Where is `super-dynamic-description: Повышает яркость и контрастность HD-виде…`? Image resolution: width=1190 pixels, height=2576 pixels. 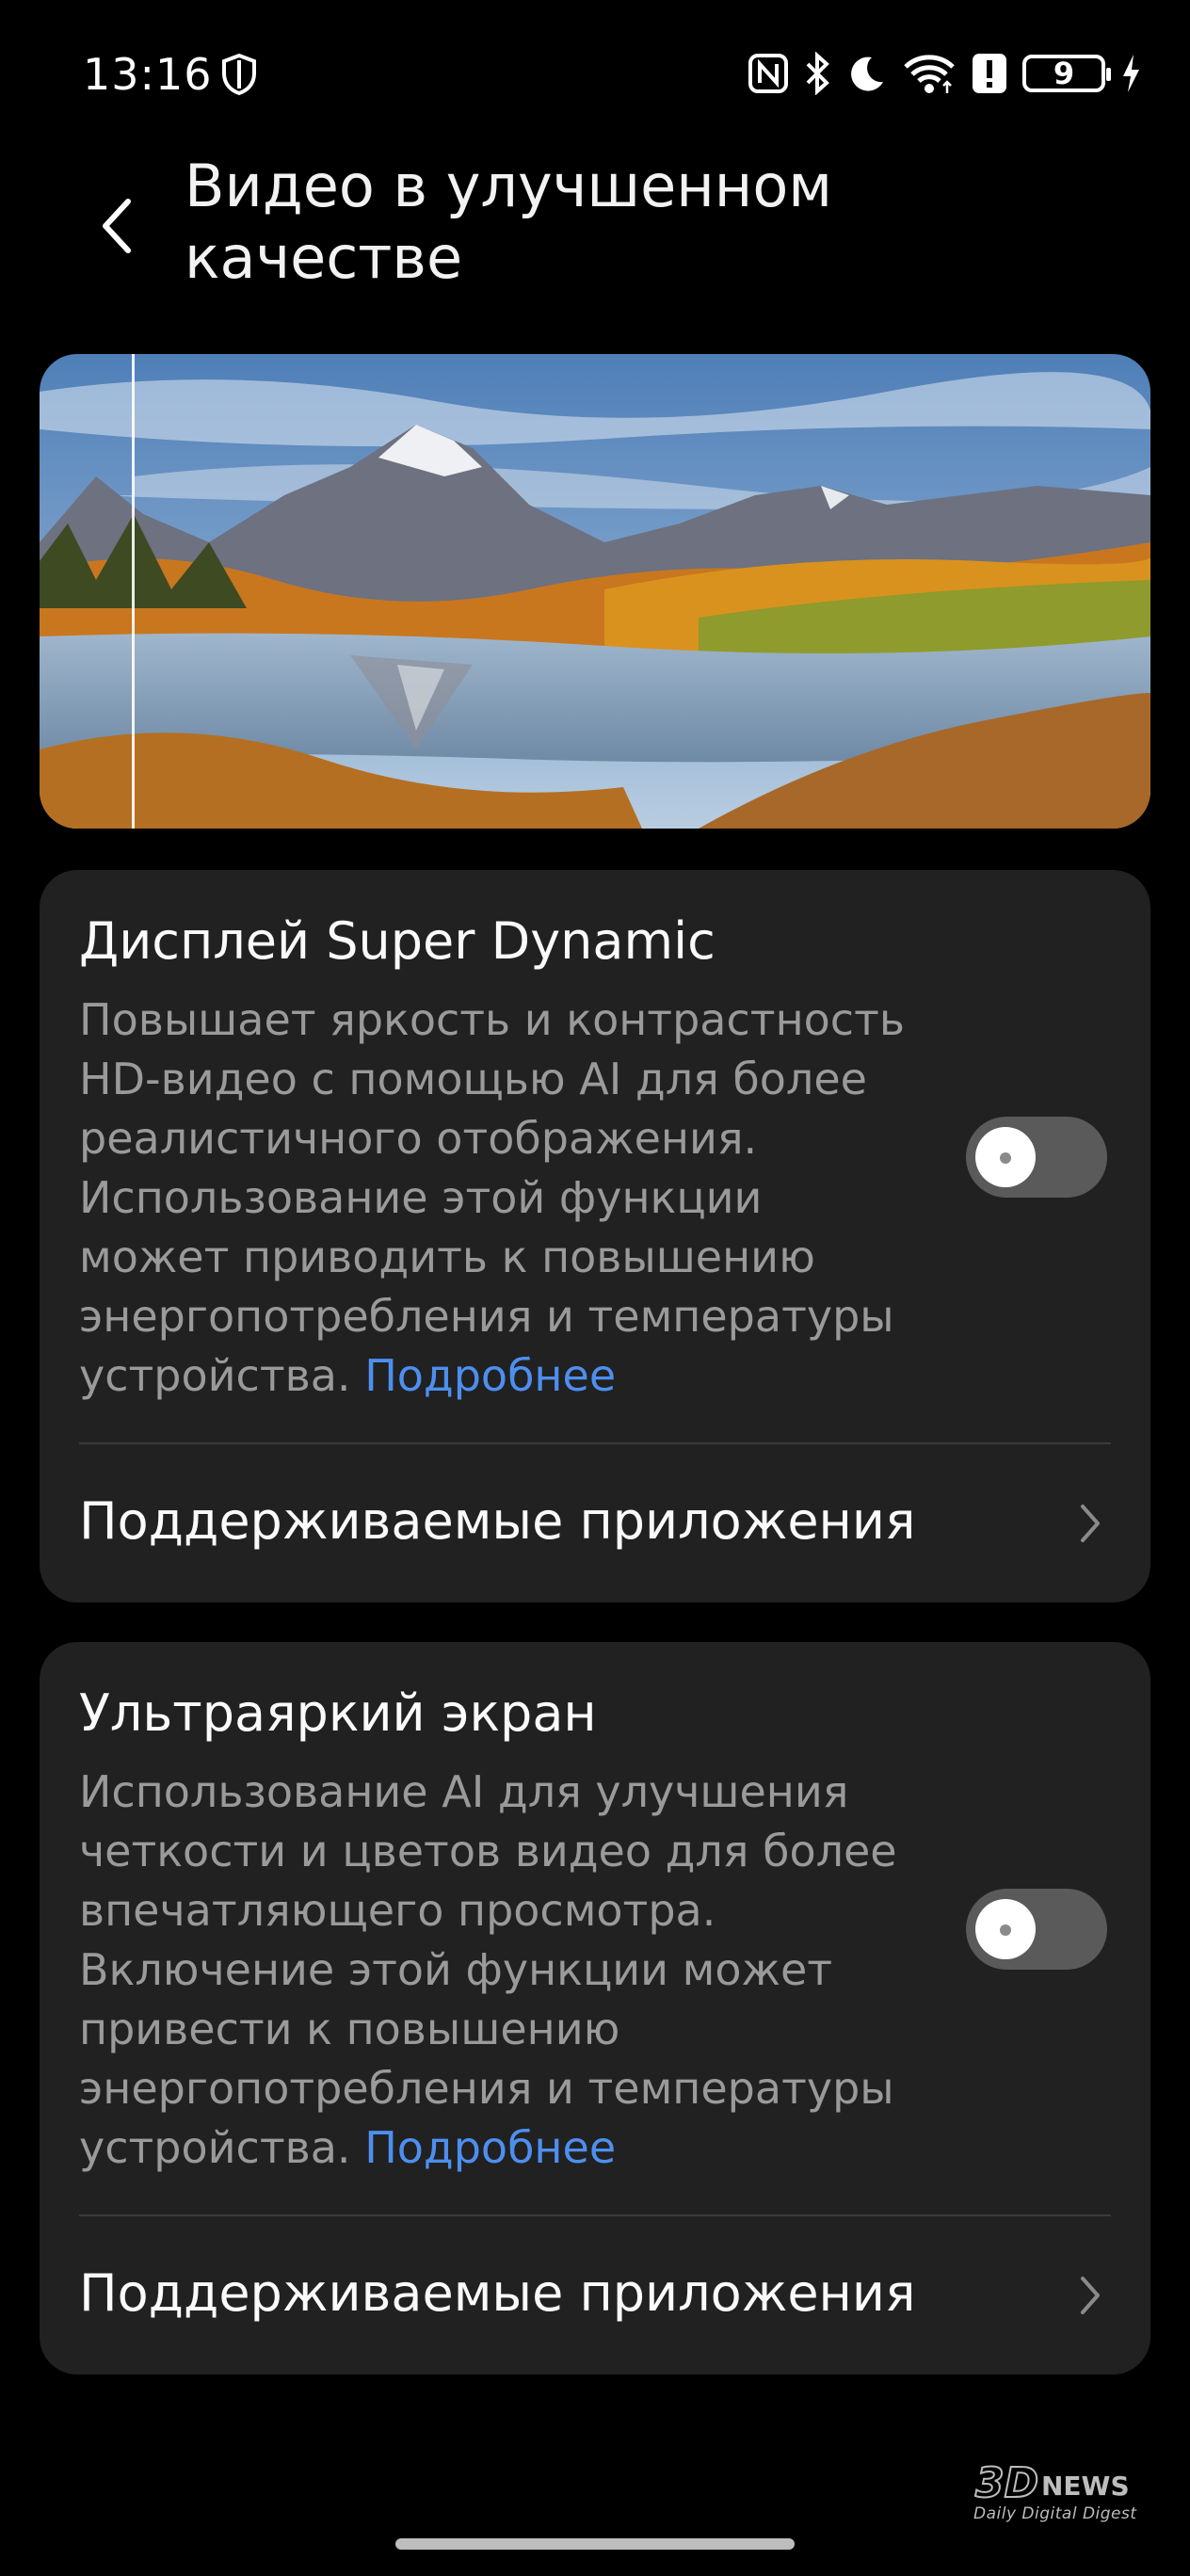
super-dynamic-description: Повышает яркость и контрастность HD-виде… is located at coordinates (494, 1198).